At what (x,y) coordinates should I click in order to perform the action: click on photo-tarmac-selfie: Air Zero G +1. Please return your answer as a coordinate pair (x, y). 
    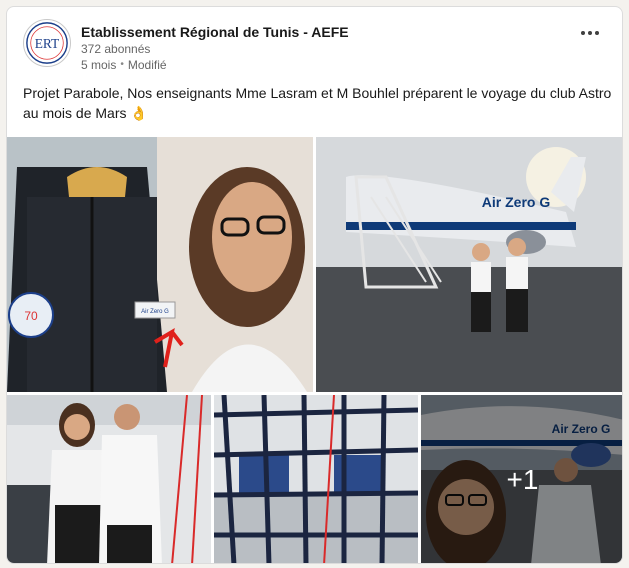
    Looking at the image, I should click on (521, 479).